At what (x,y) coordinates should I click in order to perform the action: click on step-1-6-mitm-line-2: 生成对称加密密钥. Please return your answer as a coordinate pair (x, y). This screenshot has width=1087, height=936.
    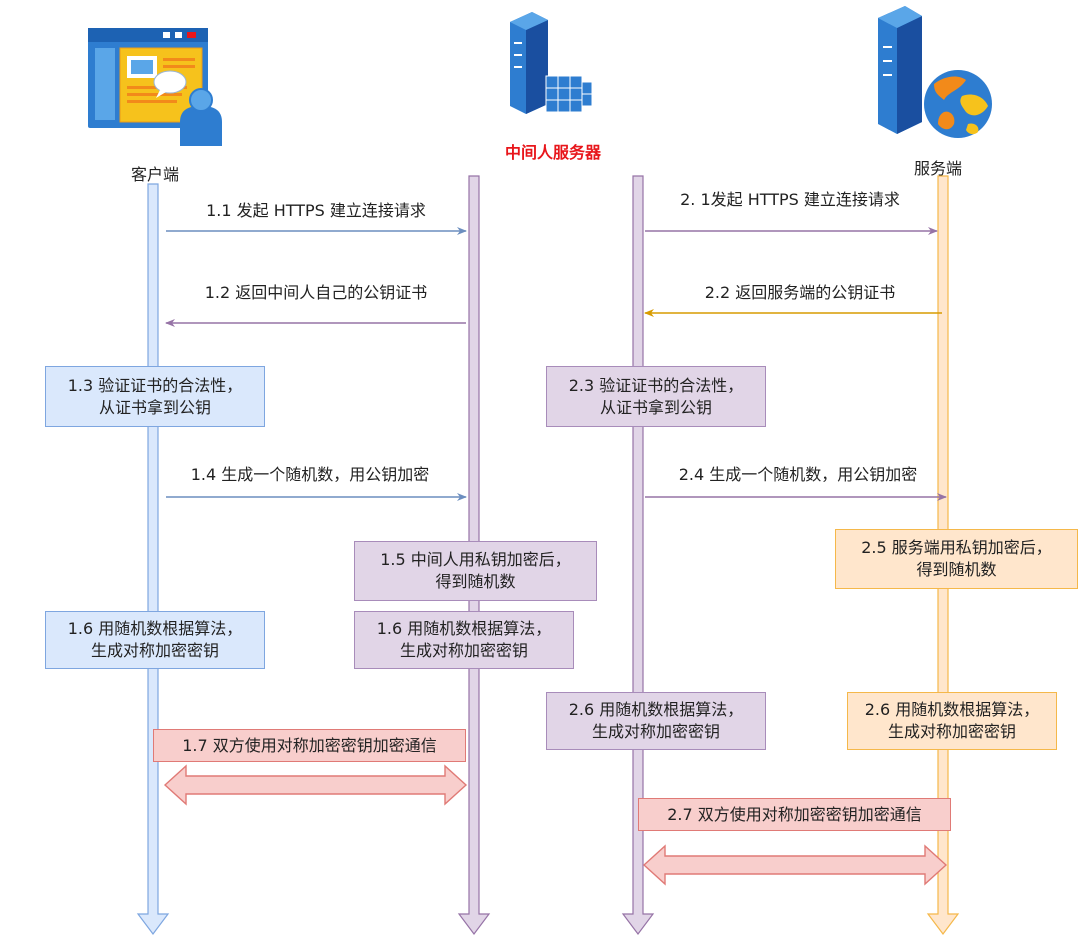
    Looking at the image, I should click on (463, 650).